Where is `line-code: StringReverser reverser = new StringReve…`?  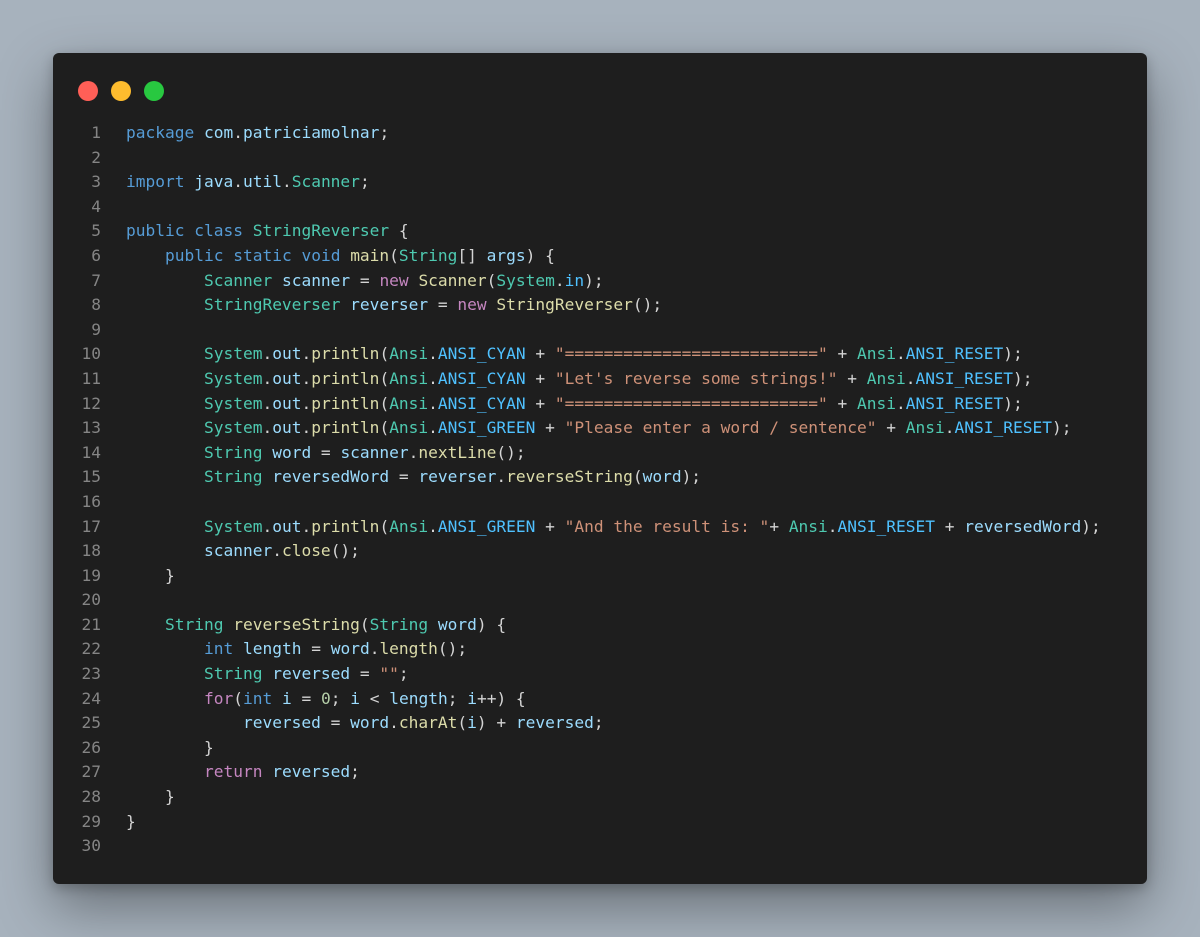 line-code: StringReverser reverser = new StringReve… is located at coordinates (394, 305).